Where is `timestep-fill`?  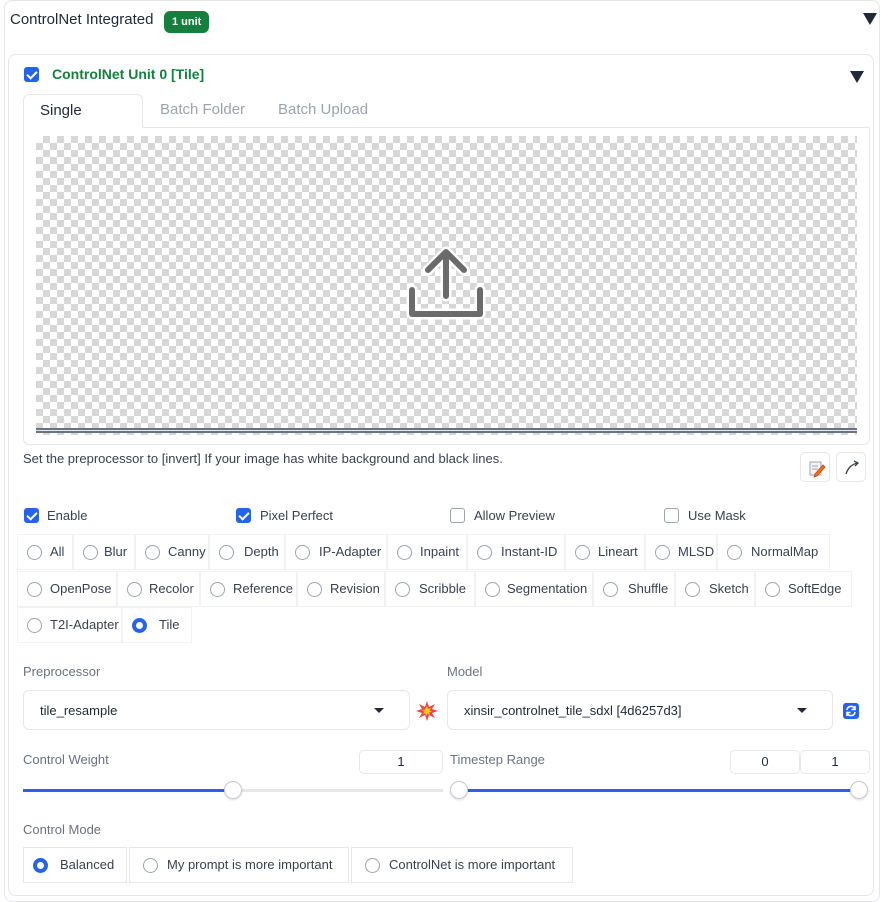 timestep-fill is located at coordinates (659, 790).